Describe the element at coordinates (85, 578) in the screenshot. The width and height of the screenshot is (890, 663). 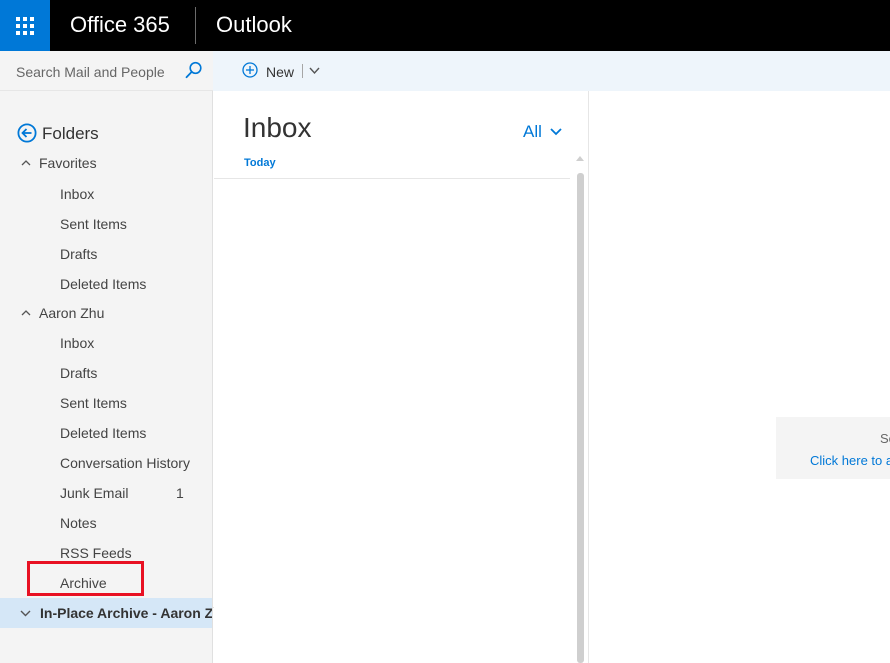
I see `archive-highlight-box` at that location.